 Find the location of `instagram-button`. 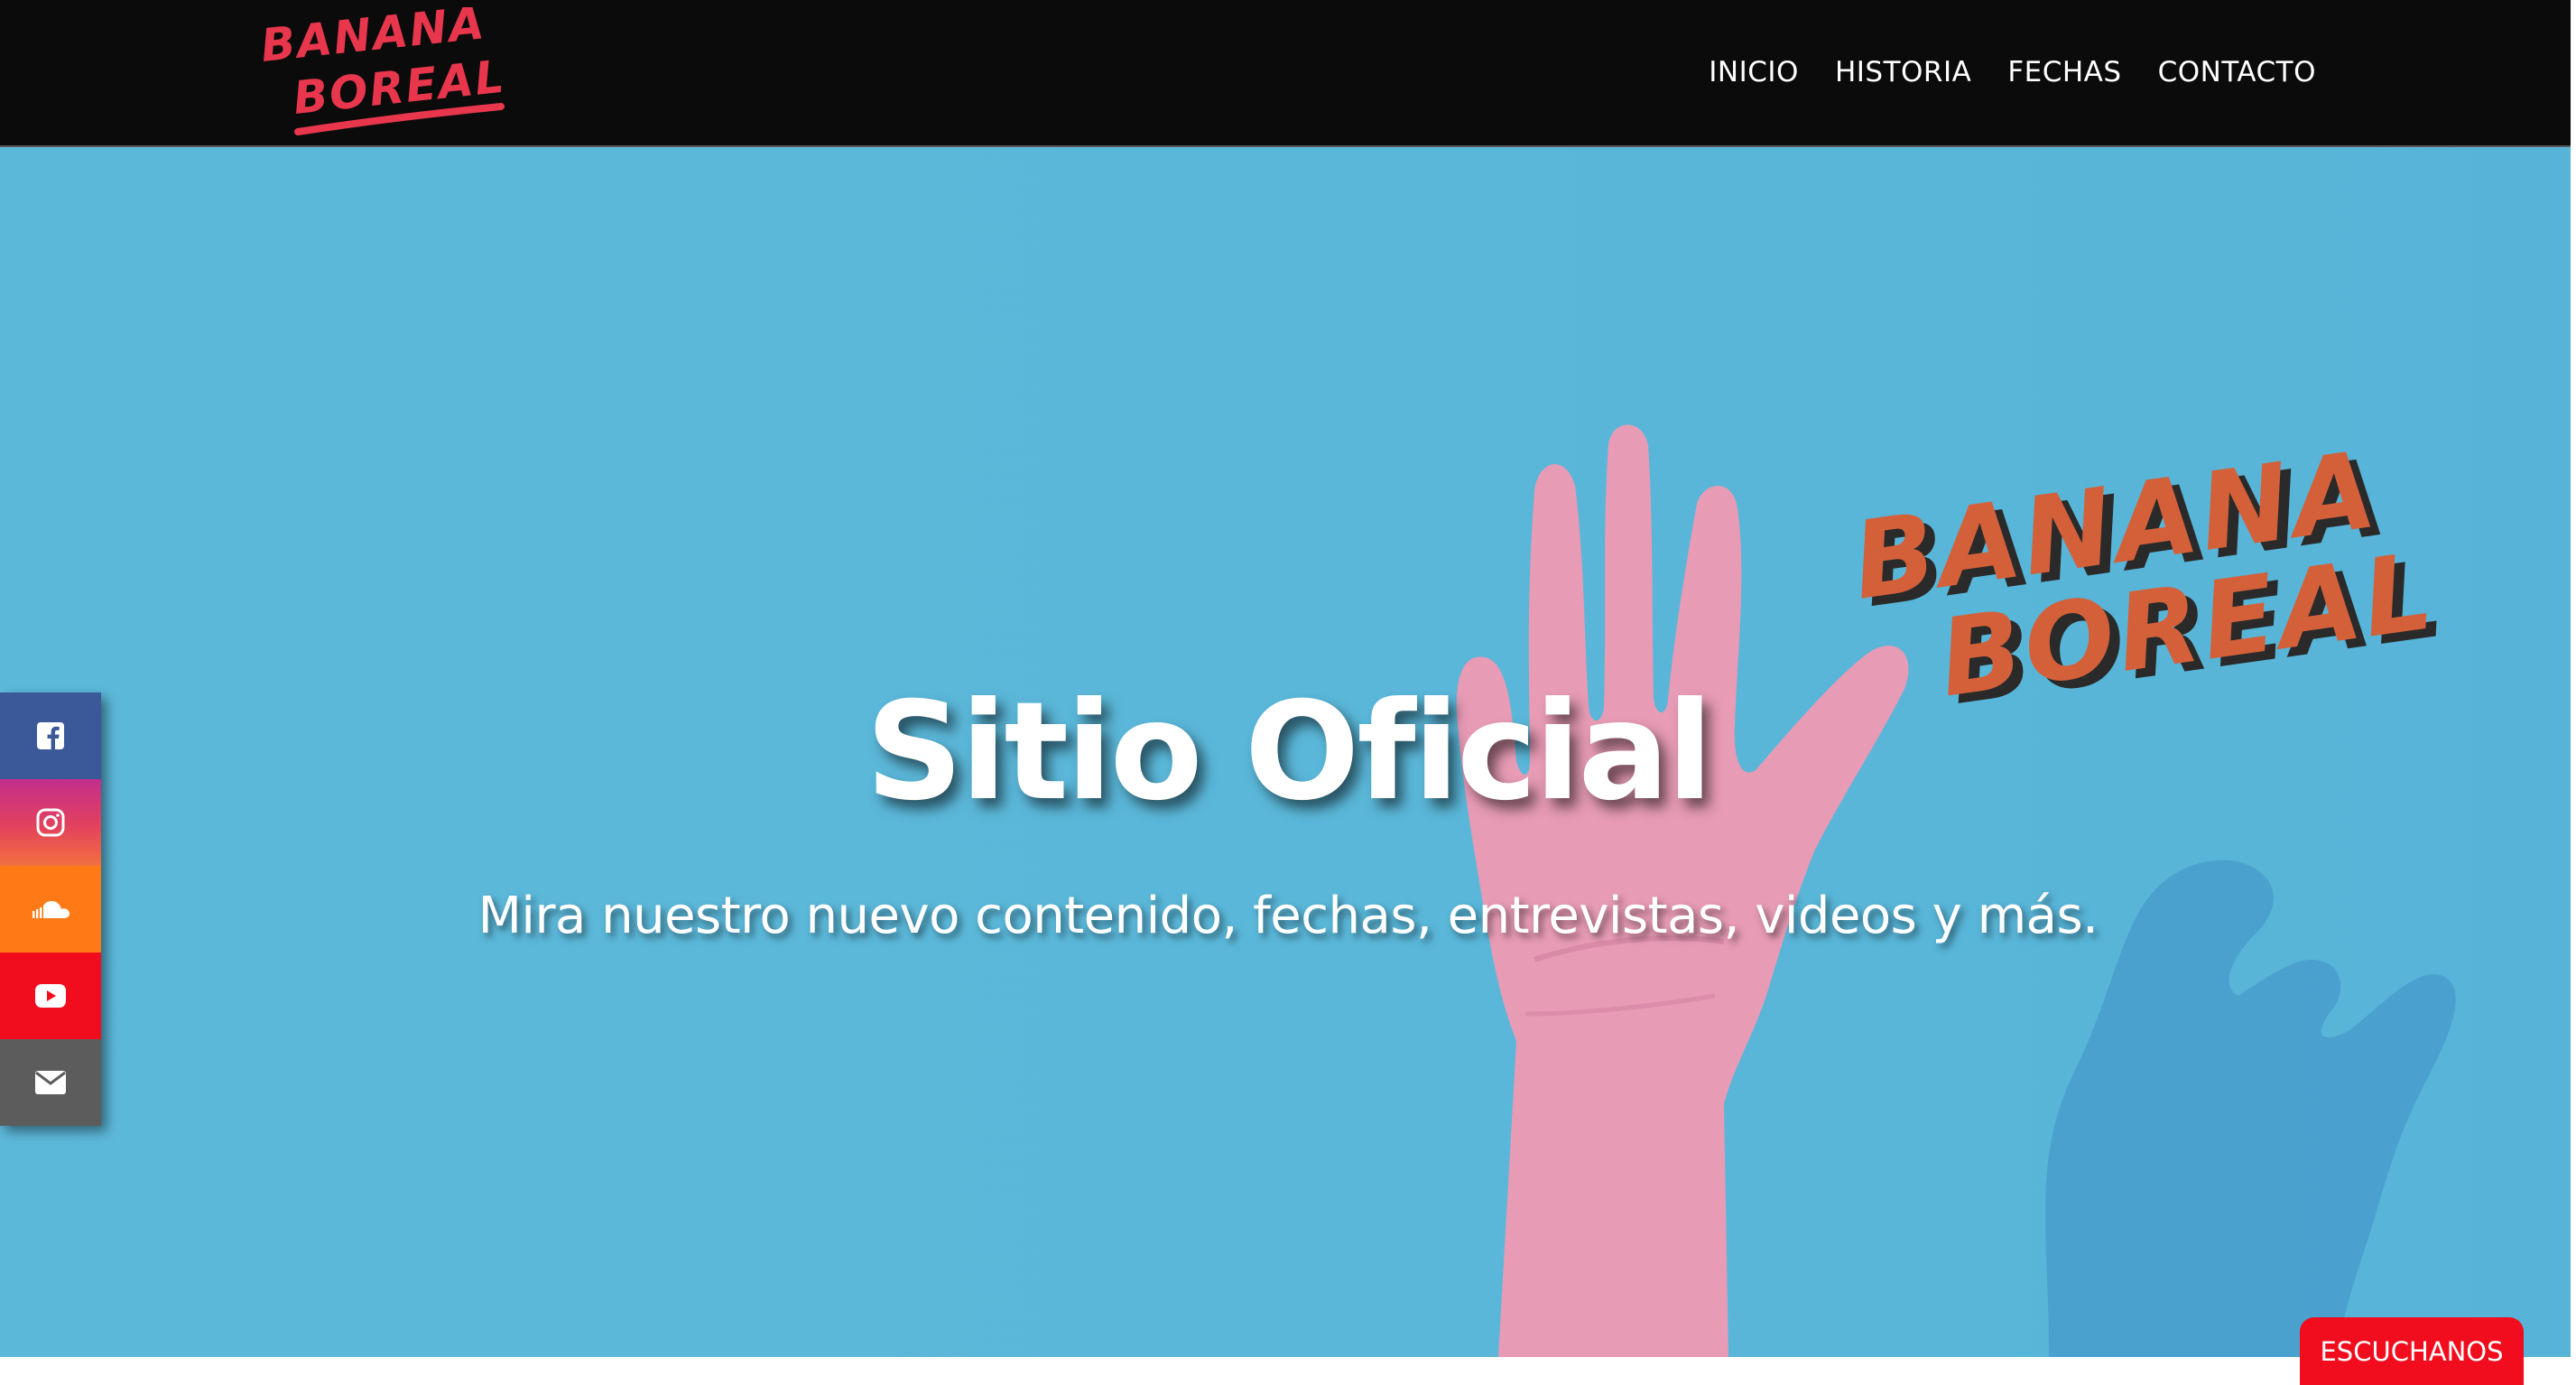

instagram-button is located at coordinates (50, 822).